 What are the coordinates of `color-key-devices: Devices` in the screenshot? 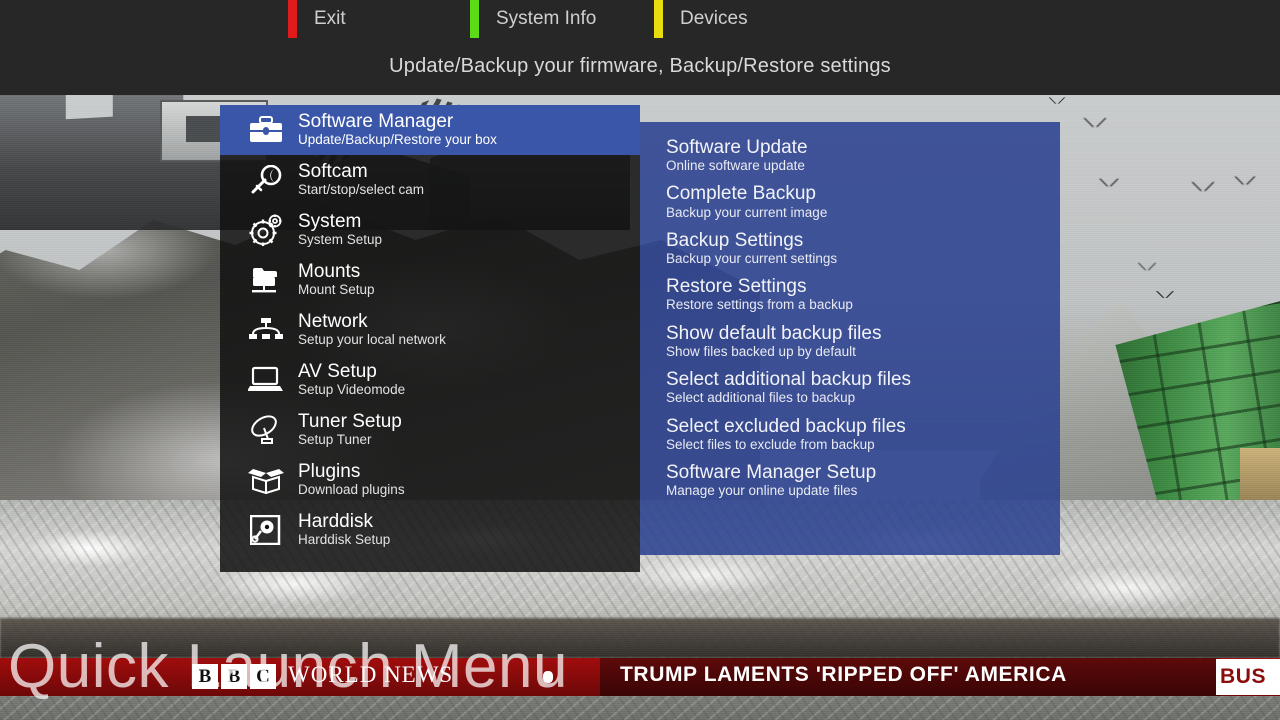 It's located at (701, 19).